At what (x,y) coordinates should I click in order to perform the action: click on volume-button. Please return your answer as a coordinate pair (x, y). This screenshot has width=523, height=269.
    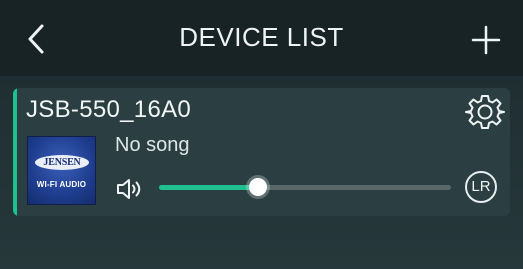
    Looking at the image, I should click on (131, 189).